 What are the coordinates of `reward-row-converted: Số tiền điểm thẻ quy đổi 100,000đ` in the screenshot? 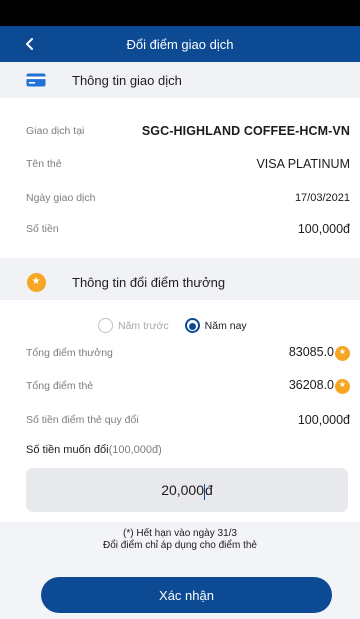 It's located at (188, 420).